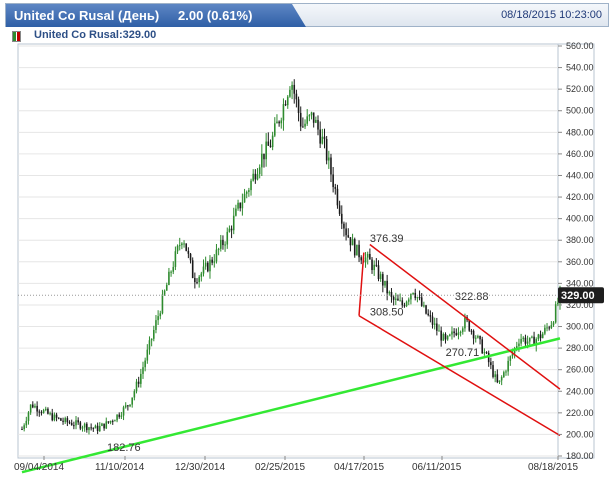  What do you see at coordinates (580, 413) in the screenshot?
I see `y-tick-label: 220.00` at bounding box center [580, 413].